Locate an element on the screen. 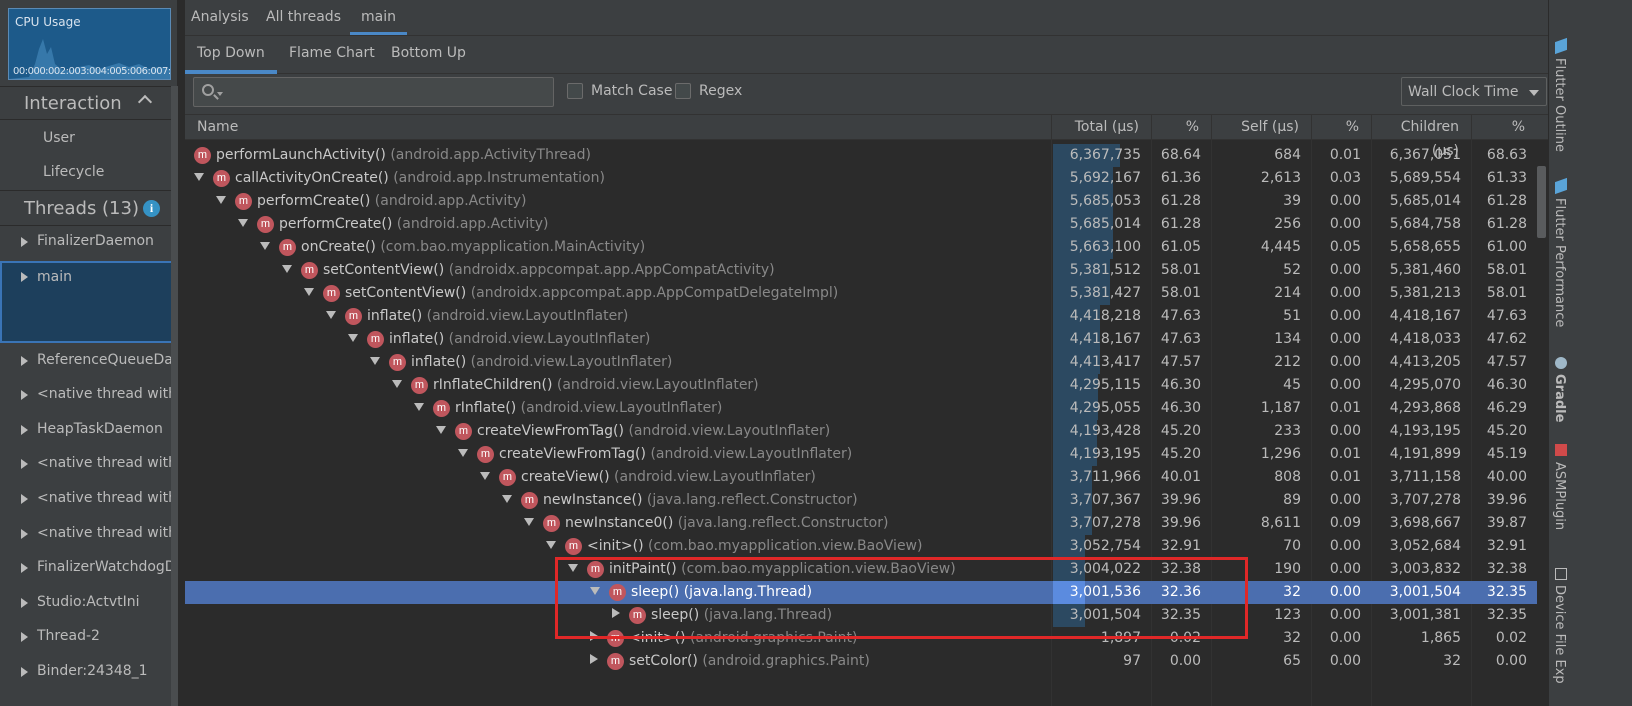 Image resolution: width=1632 pixels, height=706 pixels. column-self-pct: % is located at coordinates (1341, 128).